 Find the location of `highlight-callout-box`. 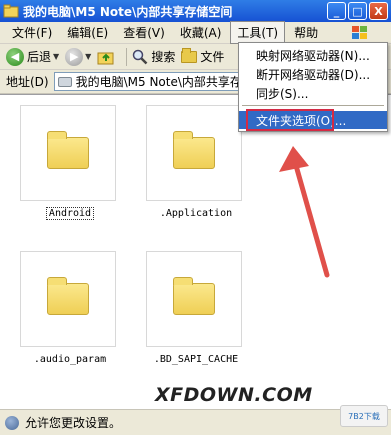

highlight-callout-box is located at coordinates (290, 120).